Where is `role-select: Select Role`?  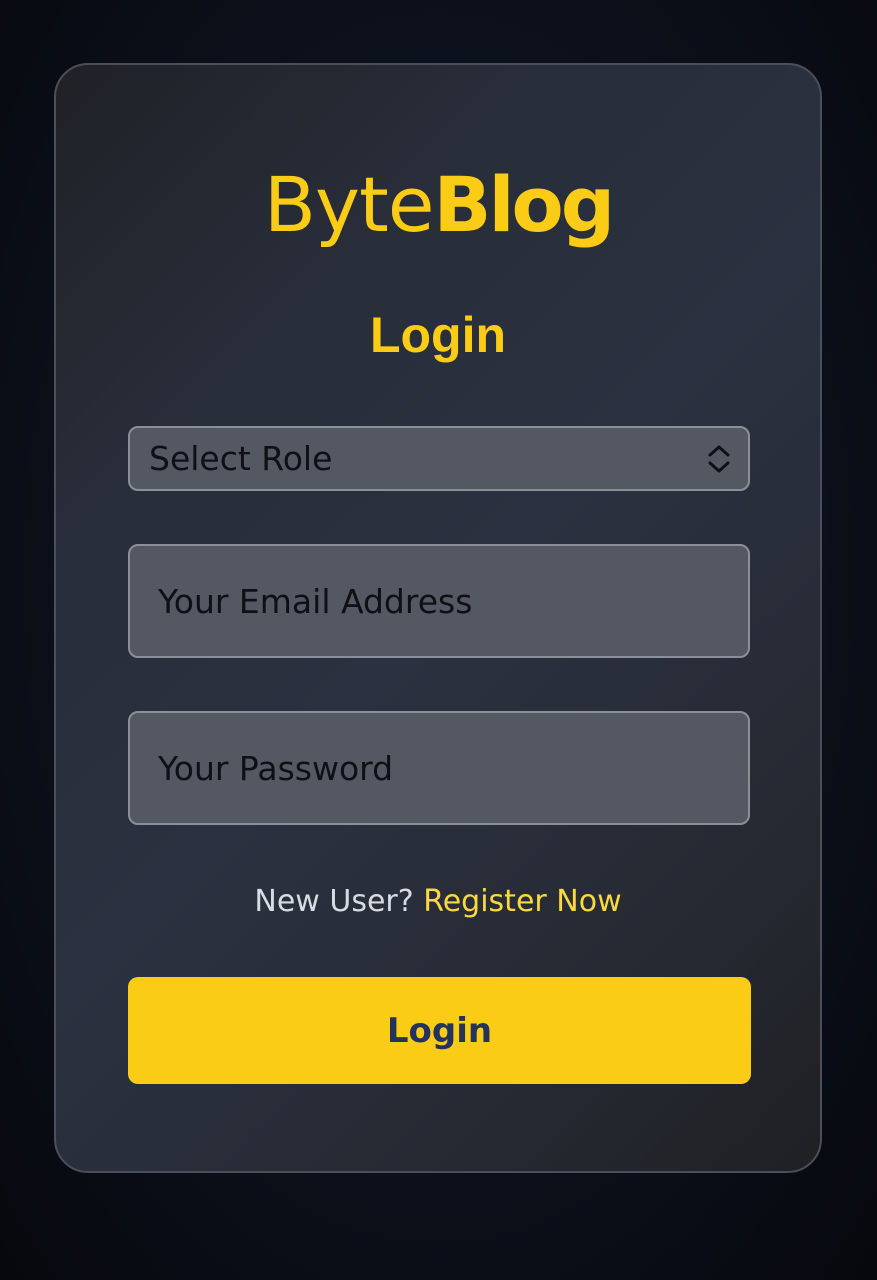 role-select: Select Role is located at coordinates (439, 458).